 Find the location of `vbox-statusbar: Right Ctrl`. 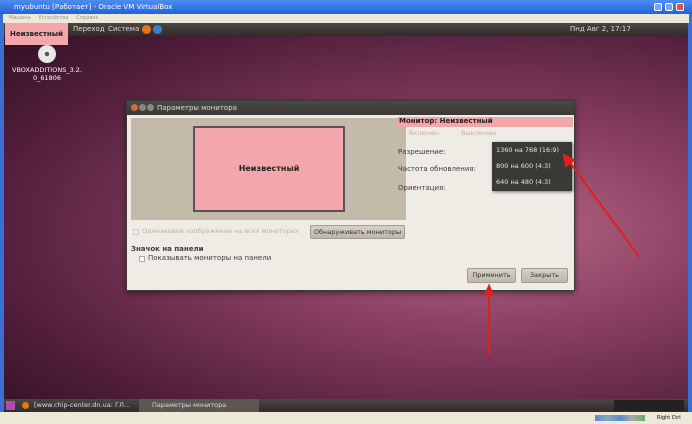

vbox-statusbar: Right Ctrl is located at coordinates (346, 418).